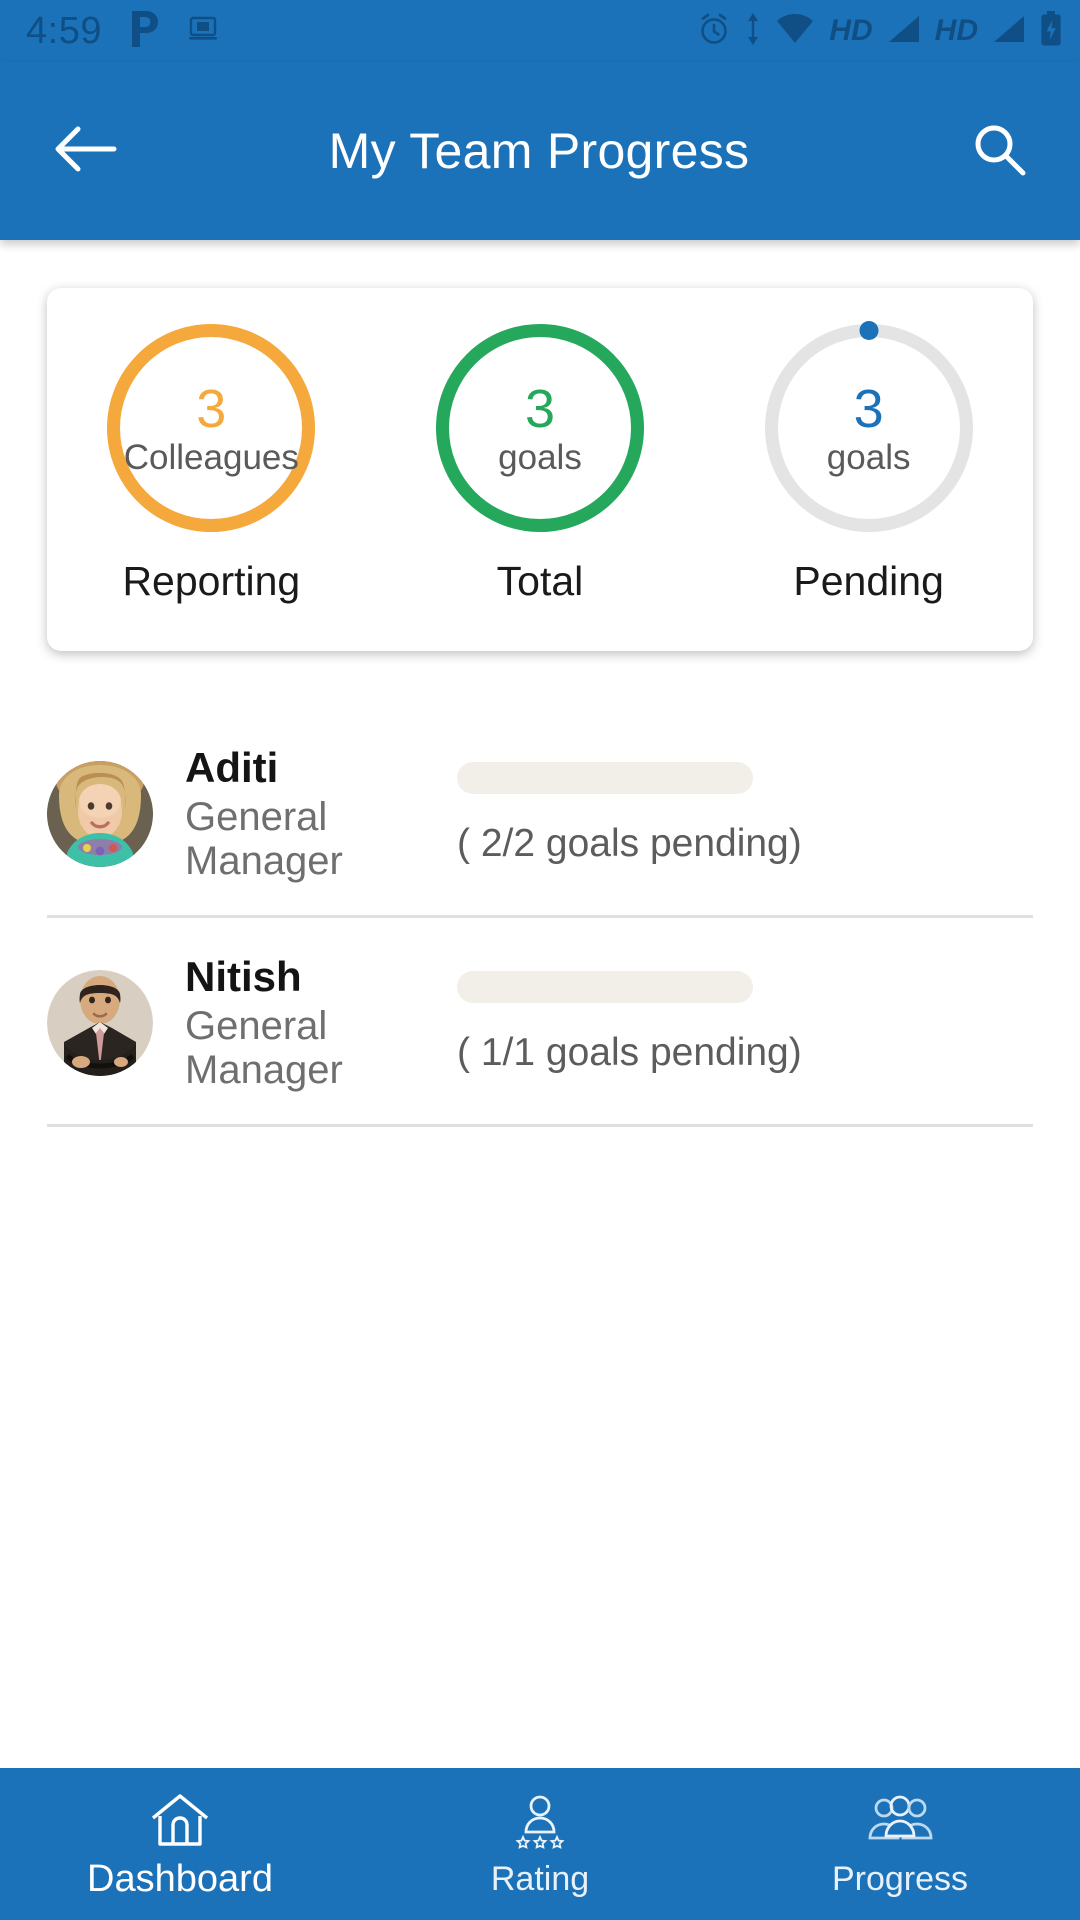 Image resolution: width=1080 pixels, height=1920 pixels. What do you see at coordinates (211, 457) in the screenshot?
I see `stat-unit: Colleagues` at bounding box center [211, 457].